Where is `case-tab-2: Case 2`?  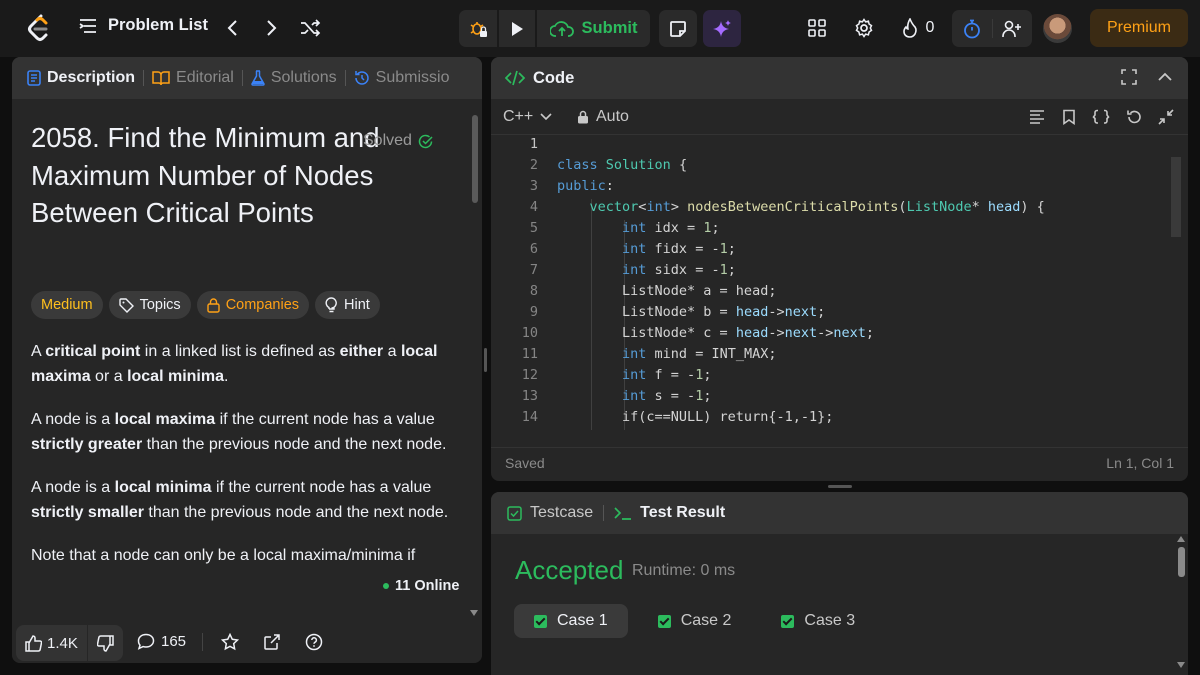
case-tab-2: Case 2 is located at coordinates (695, 621).